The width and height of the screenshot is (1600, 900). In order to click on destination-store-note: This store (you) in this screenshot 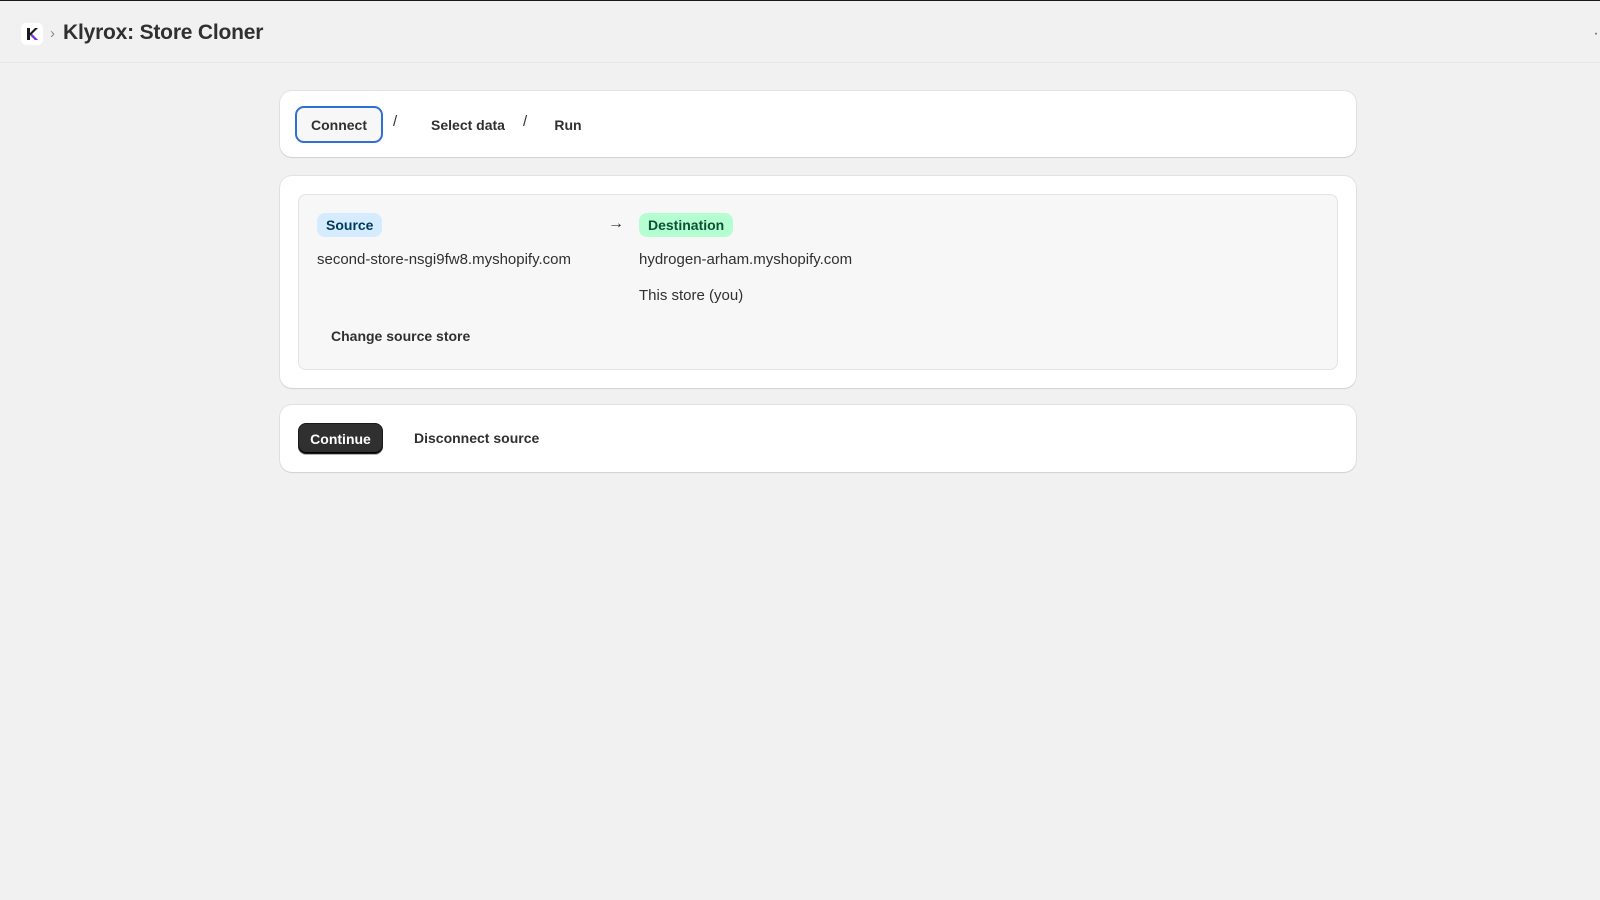, I will do `click(691, 295)`.